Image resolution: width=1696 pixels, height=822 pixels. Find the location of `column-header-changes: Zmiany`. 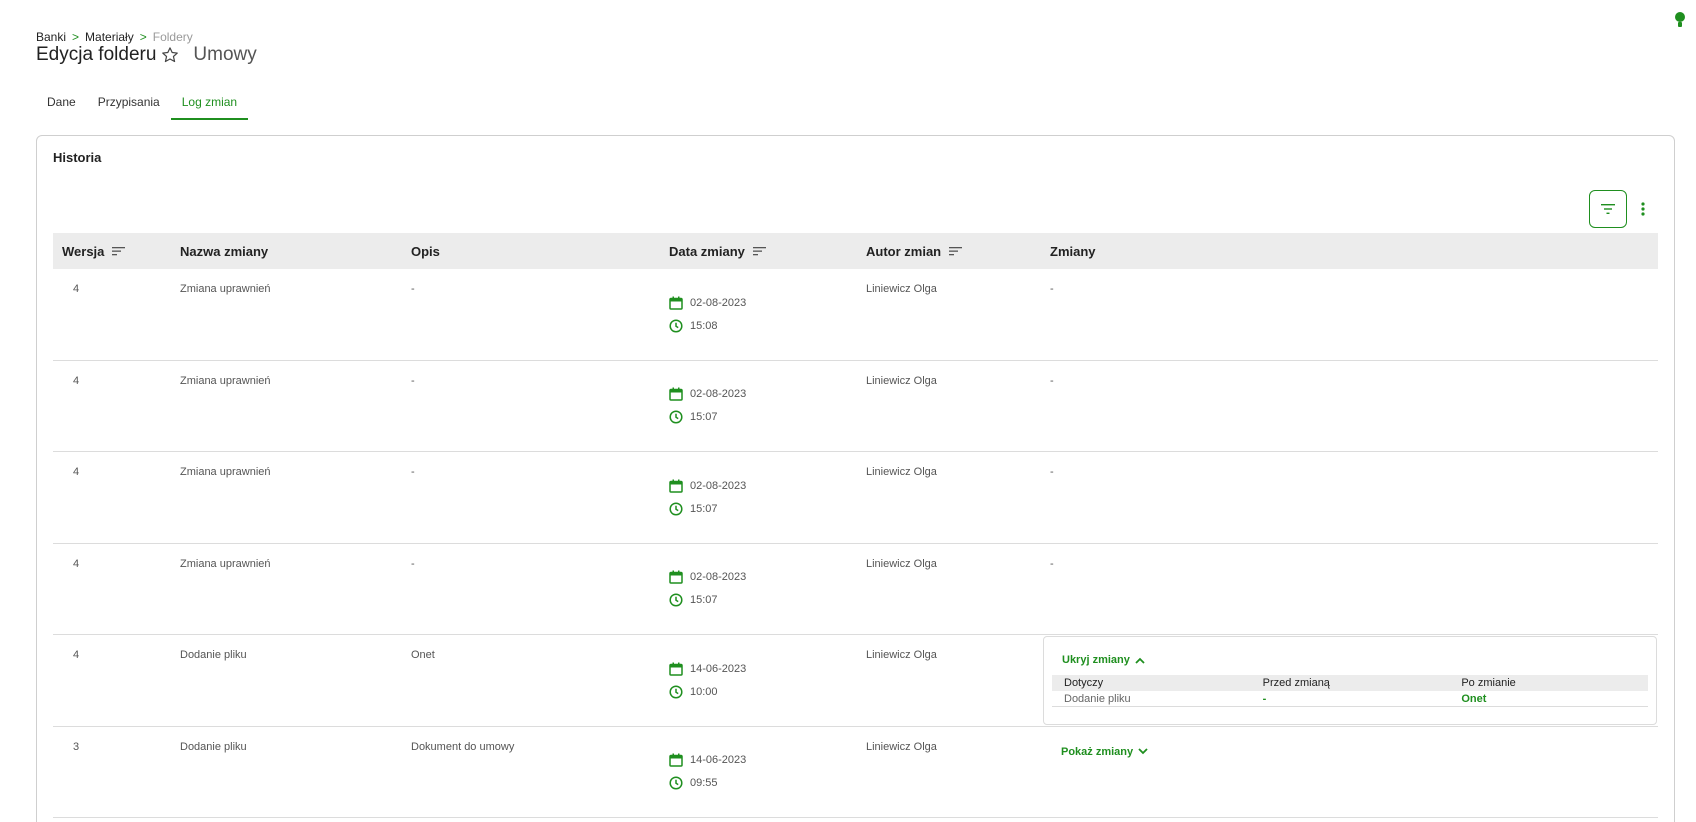

column-header-changes: Zmiany is located at coordinates (1073, 251).